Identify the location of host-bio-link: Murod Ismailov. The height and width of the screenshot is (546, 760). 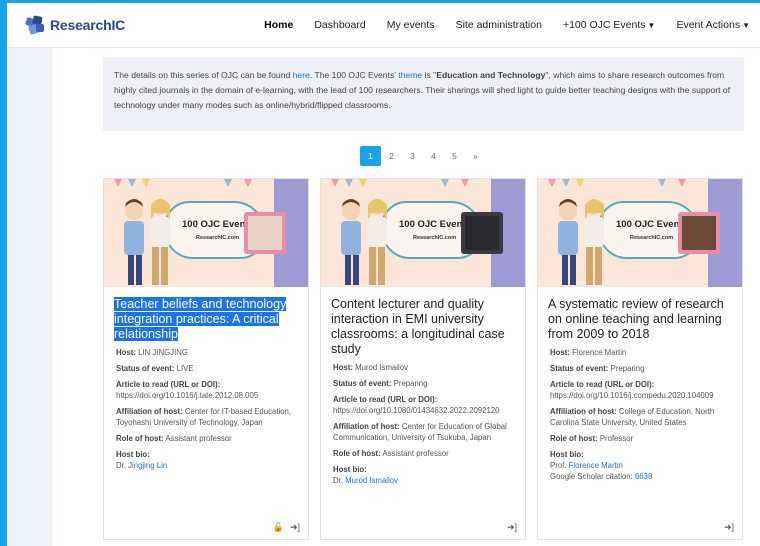
(371, 480).